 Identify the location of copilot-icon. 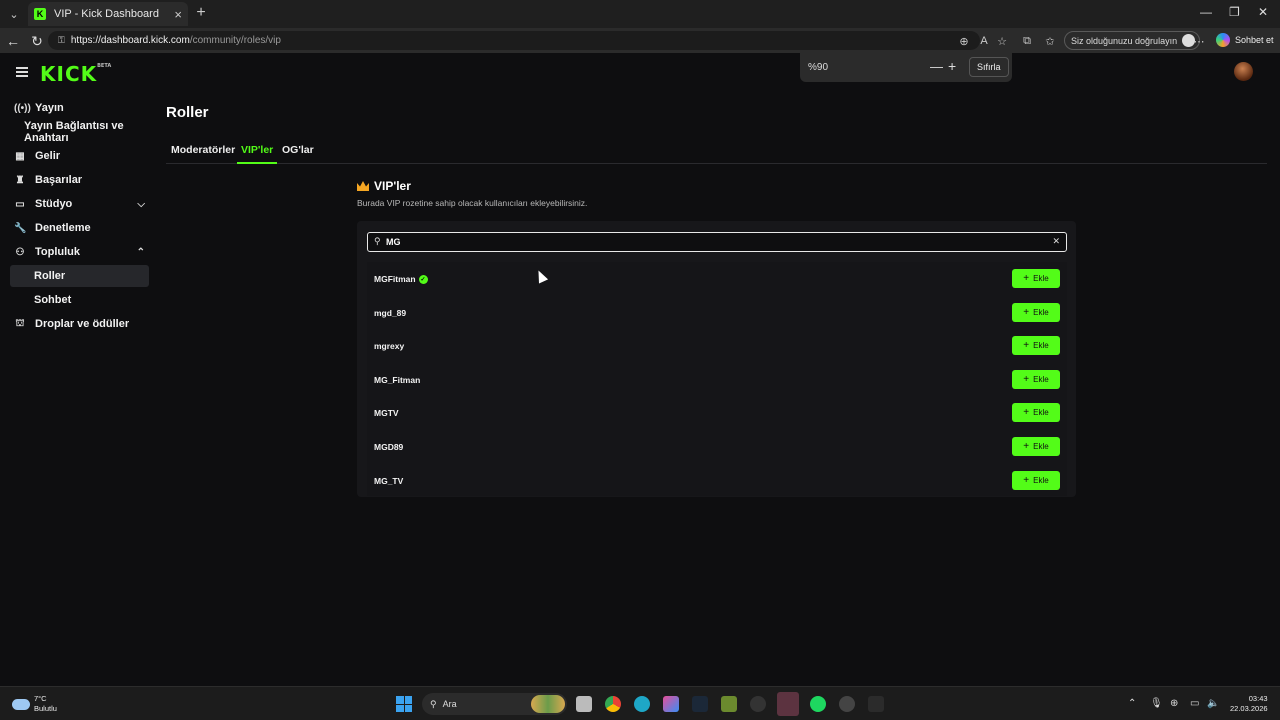
(1223, 40).